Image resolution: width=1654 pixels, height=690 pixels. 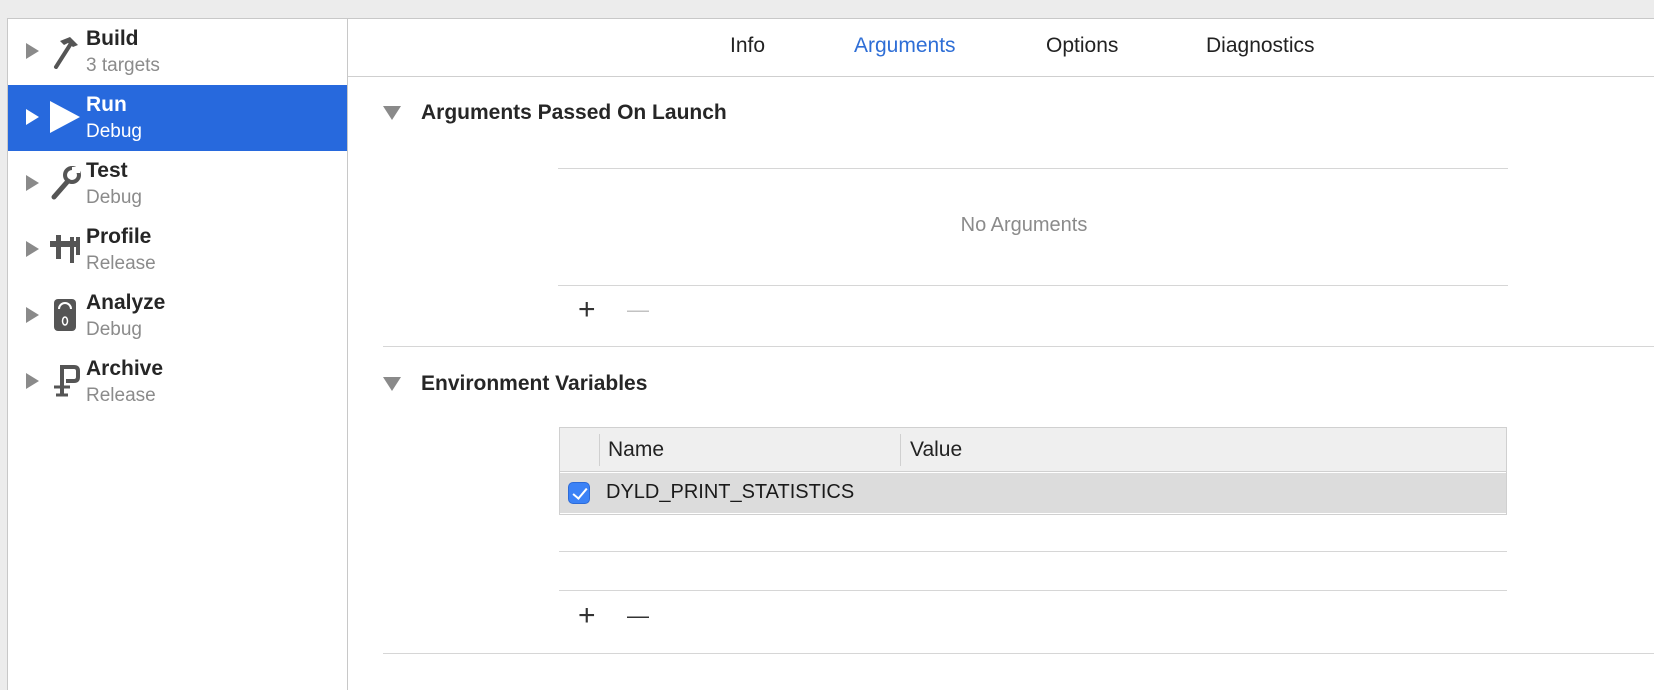 I want to click on remove-argument-button: —, so click(x=638, y=310).